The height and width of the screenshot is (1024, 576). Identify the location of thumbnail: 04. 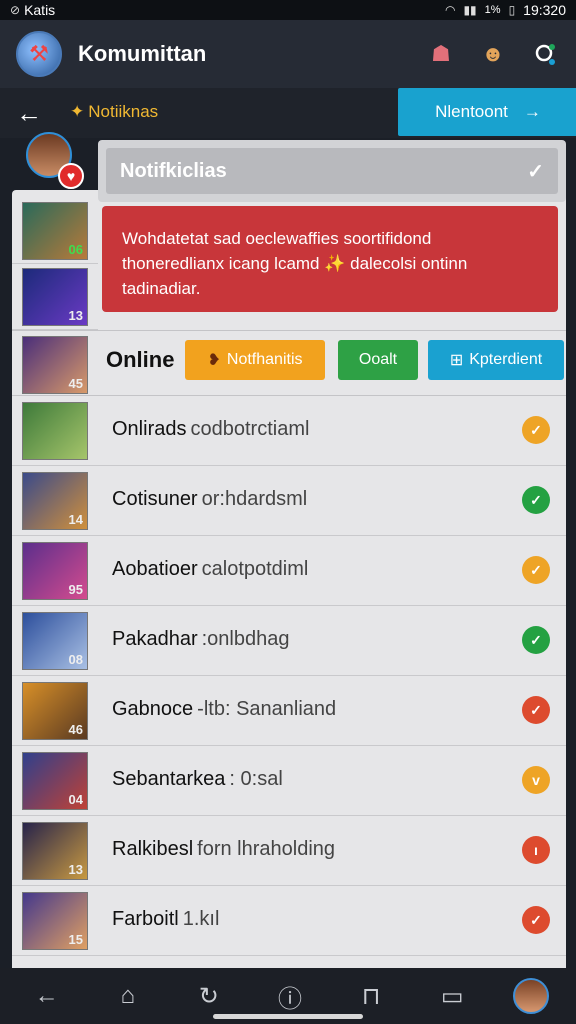
(55, 781).